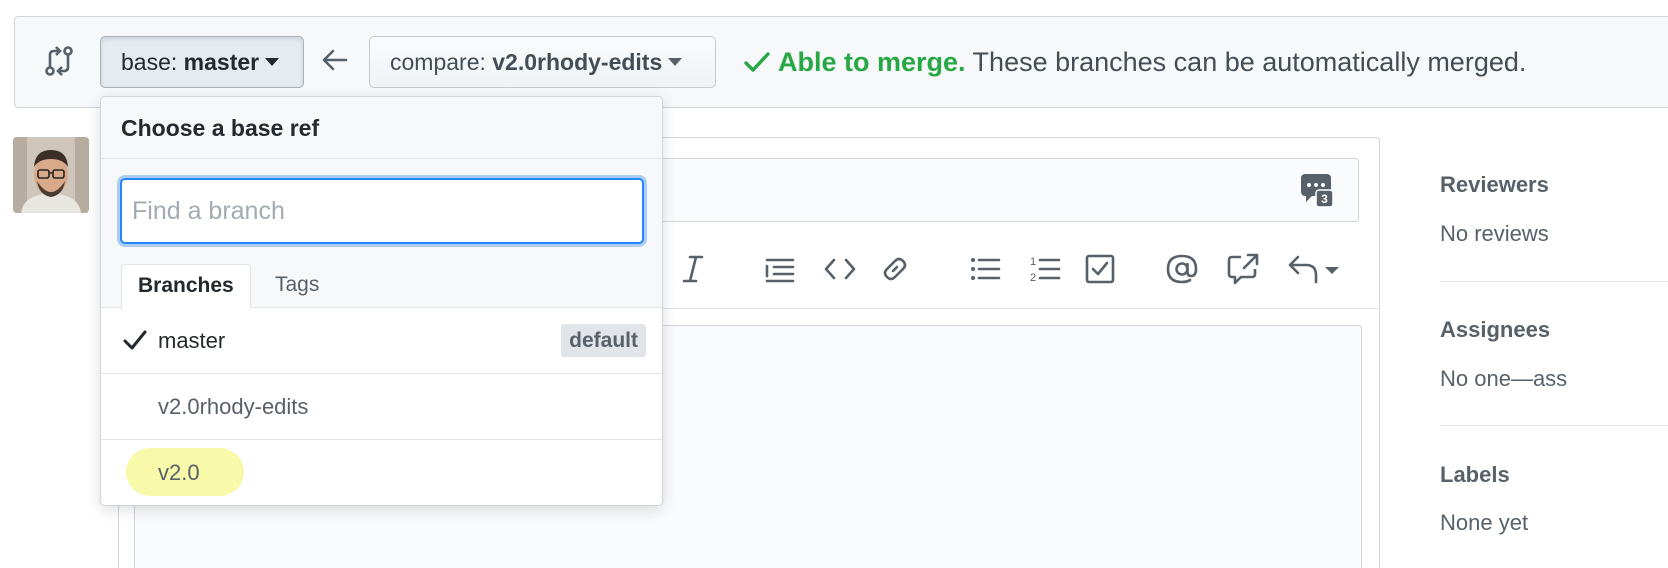 The width and height of the screenshot is (1668, 568). I want to click on base-branch-name: master, so click(221, 62).